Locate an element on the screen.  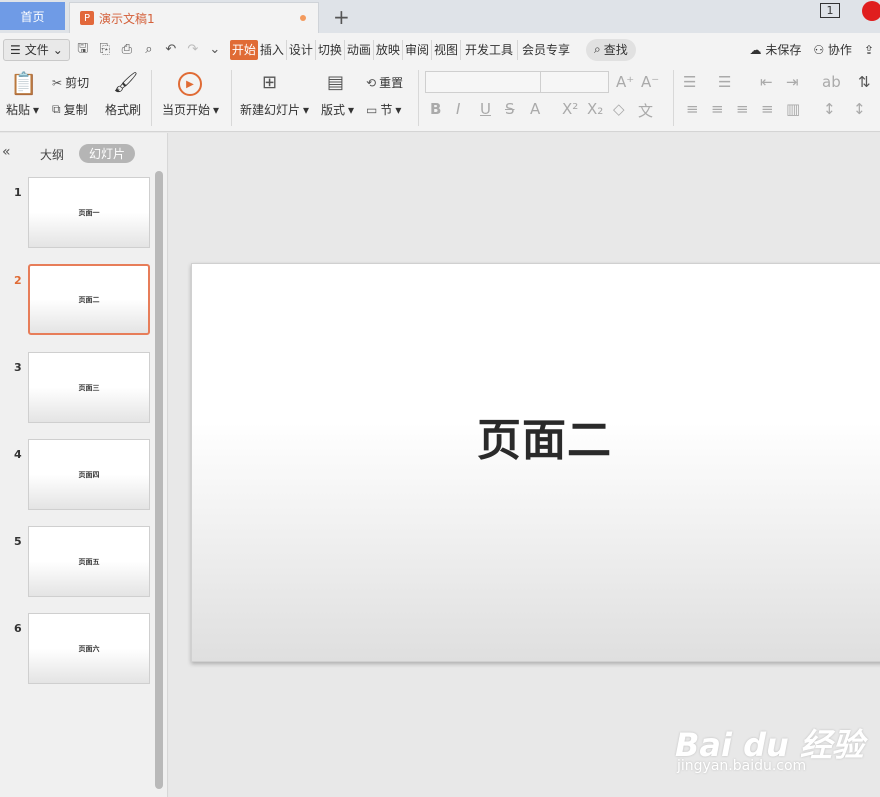
play-current-button: 当页开始 ▾ is located at coordinates (190, 109).